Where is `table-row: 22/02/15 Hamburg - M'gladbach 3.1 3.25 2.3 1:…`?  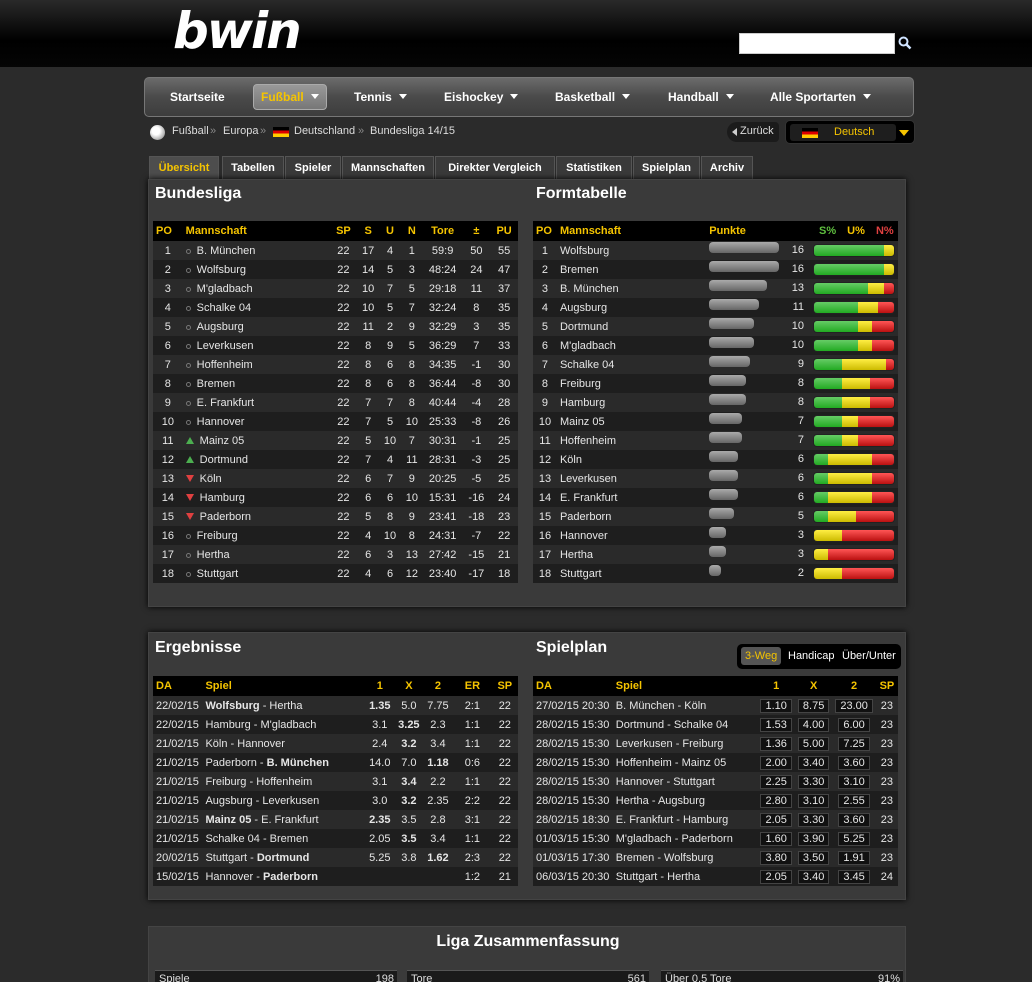 table-row: 22/02/15 Hamburg - M'gladbach 3.1 3.25 2.3 1:… is located at coordinates (335, 724).